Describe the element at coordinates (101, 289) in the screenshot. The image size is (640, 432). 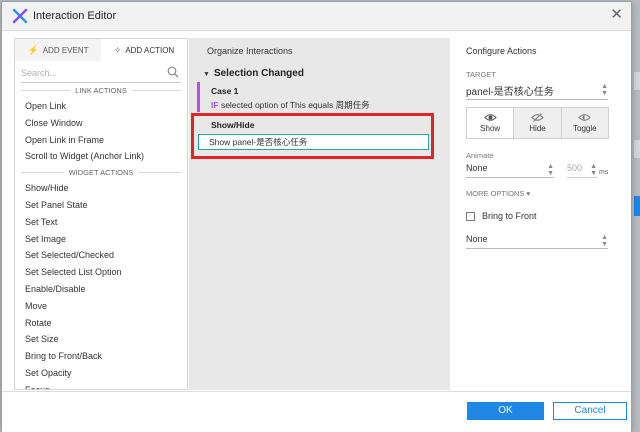
I see `action-item: Enable/Disable` at that location.